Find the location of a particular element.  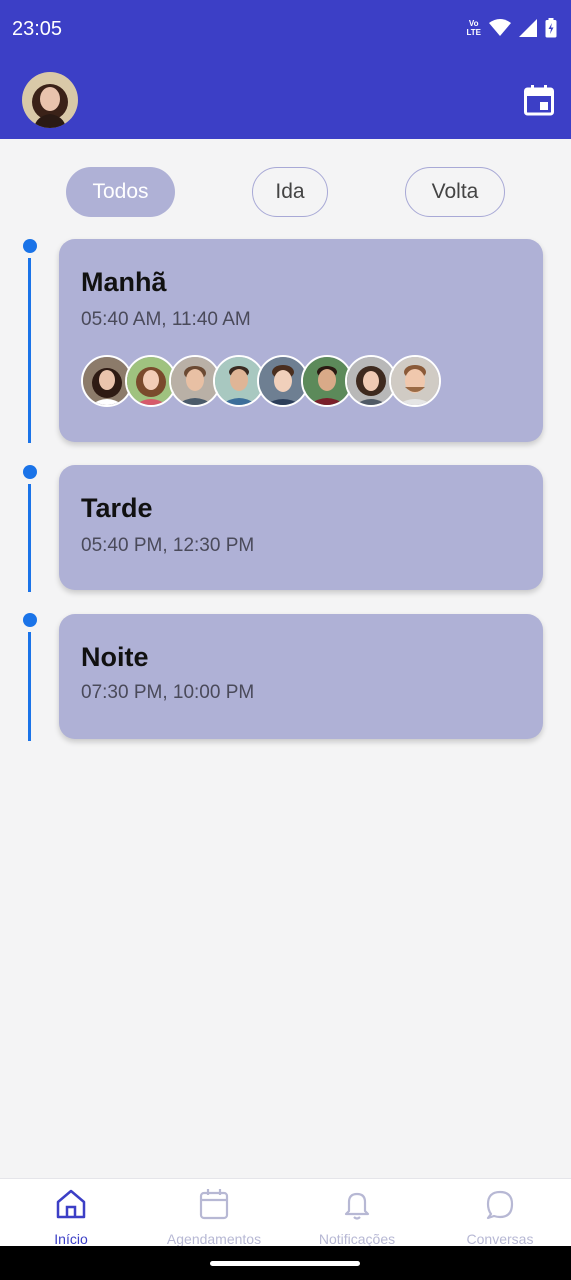

passenger-avatars is located at coordinates (261, 381).